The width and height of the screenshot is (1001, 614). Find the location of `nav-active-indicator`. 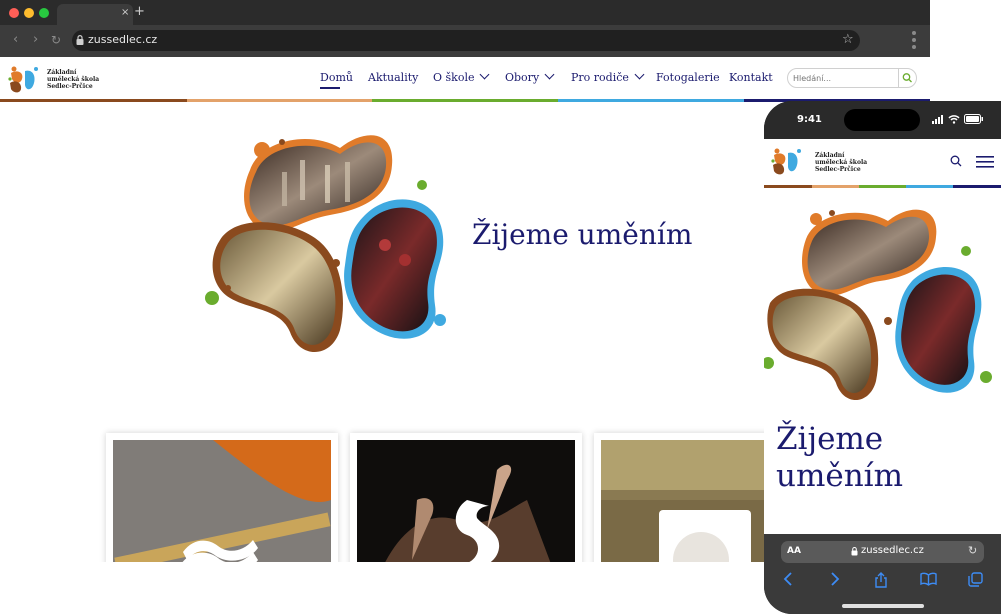

nav-active-indicator is located at coordinates (330, 88).